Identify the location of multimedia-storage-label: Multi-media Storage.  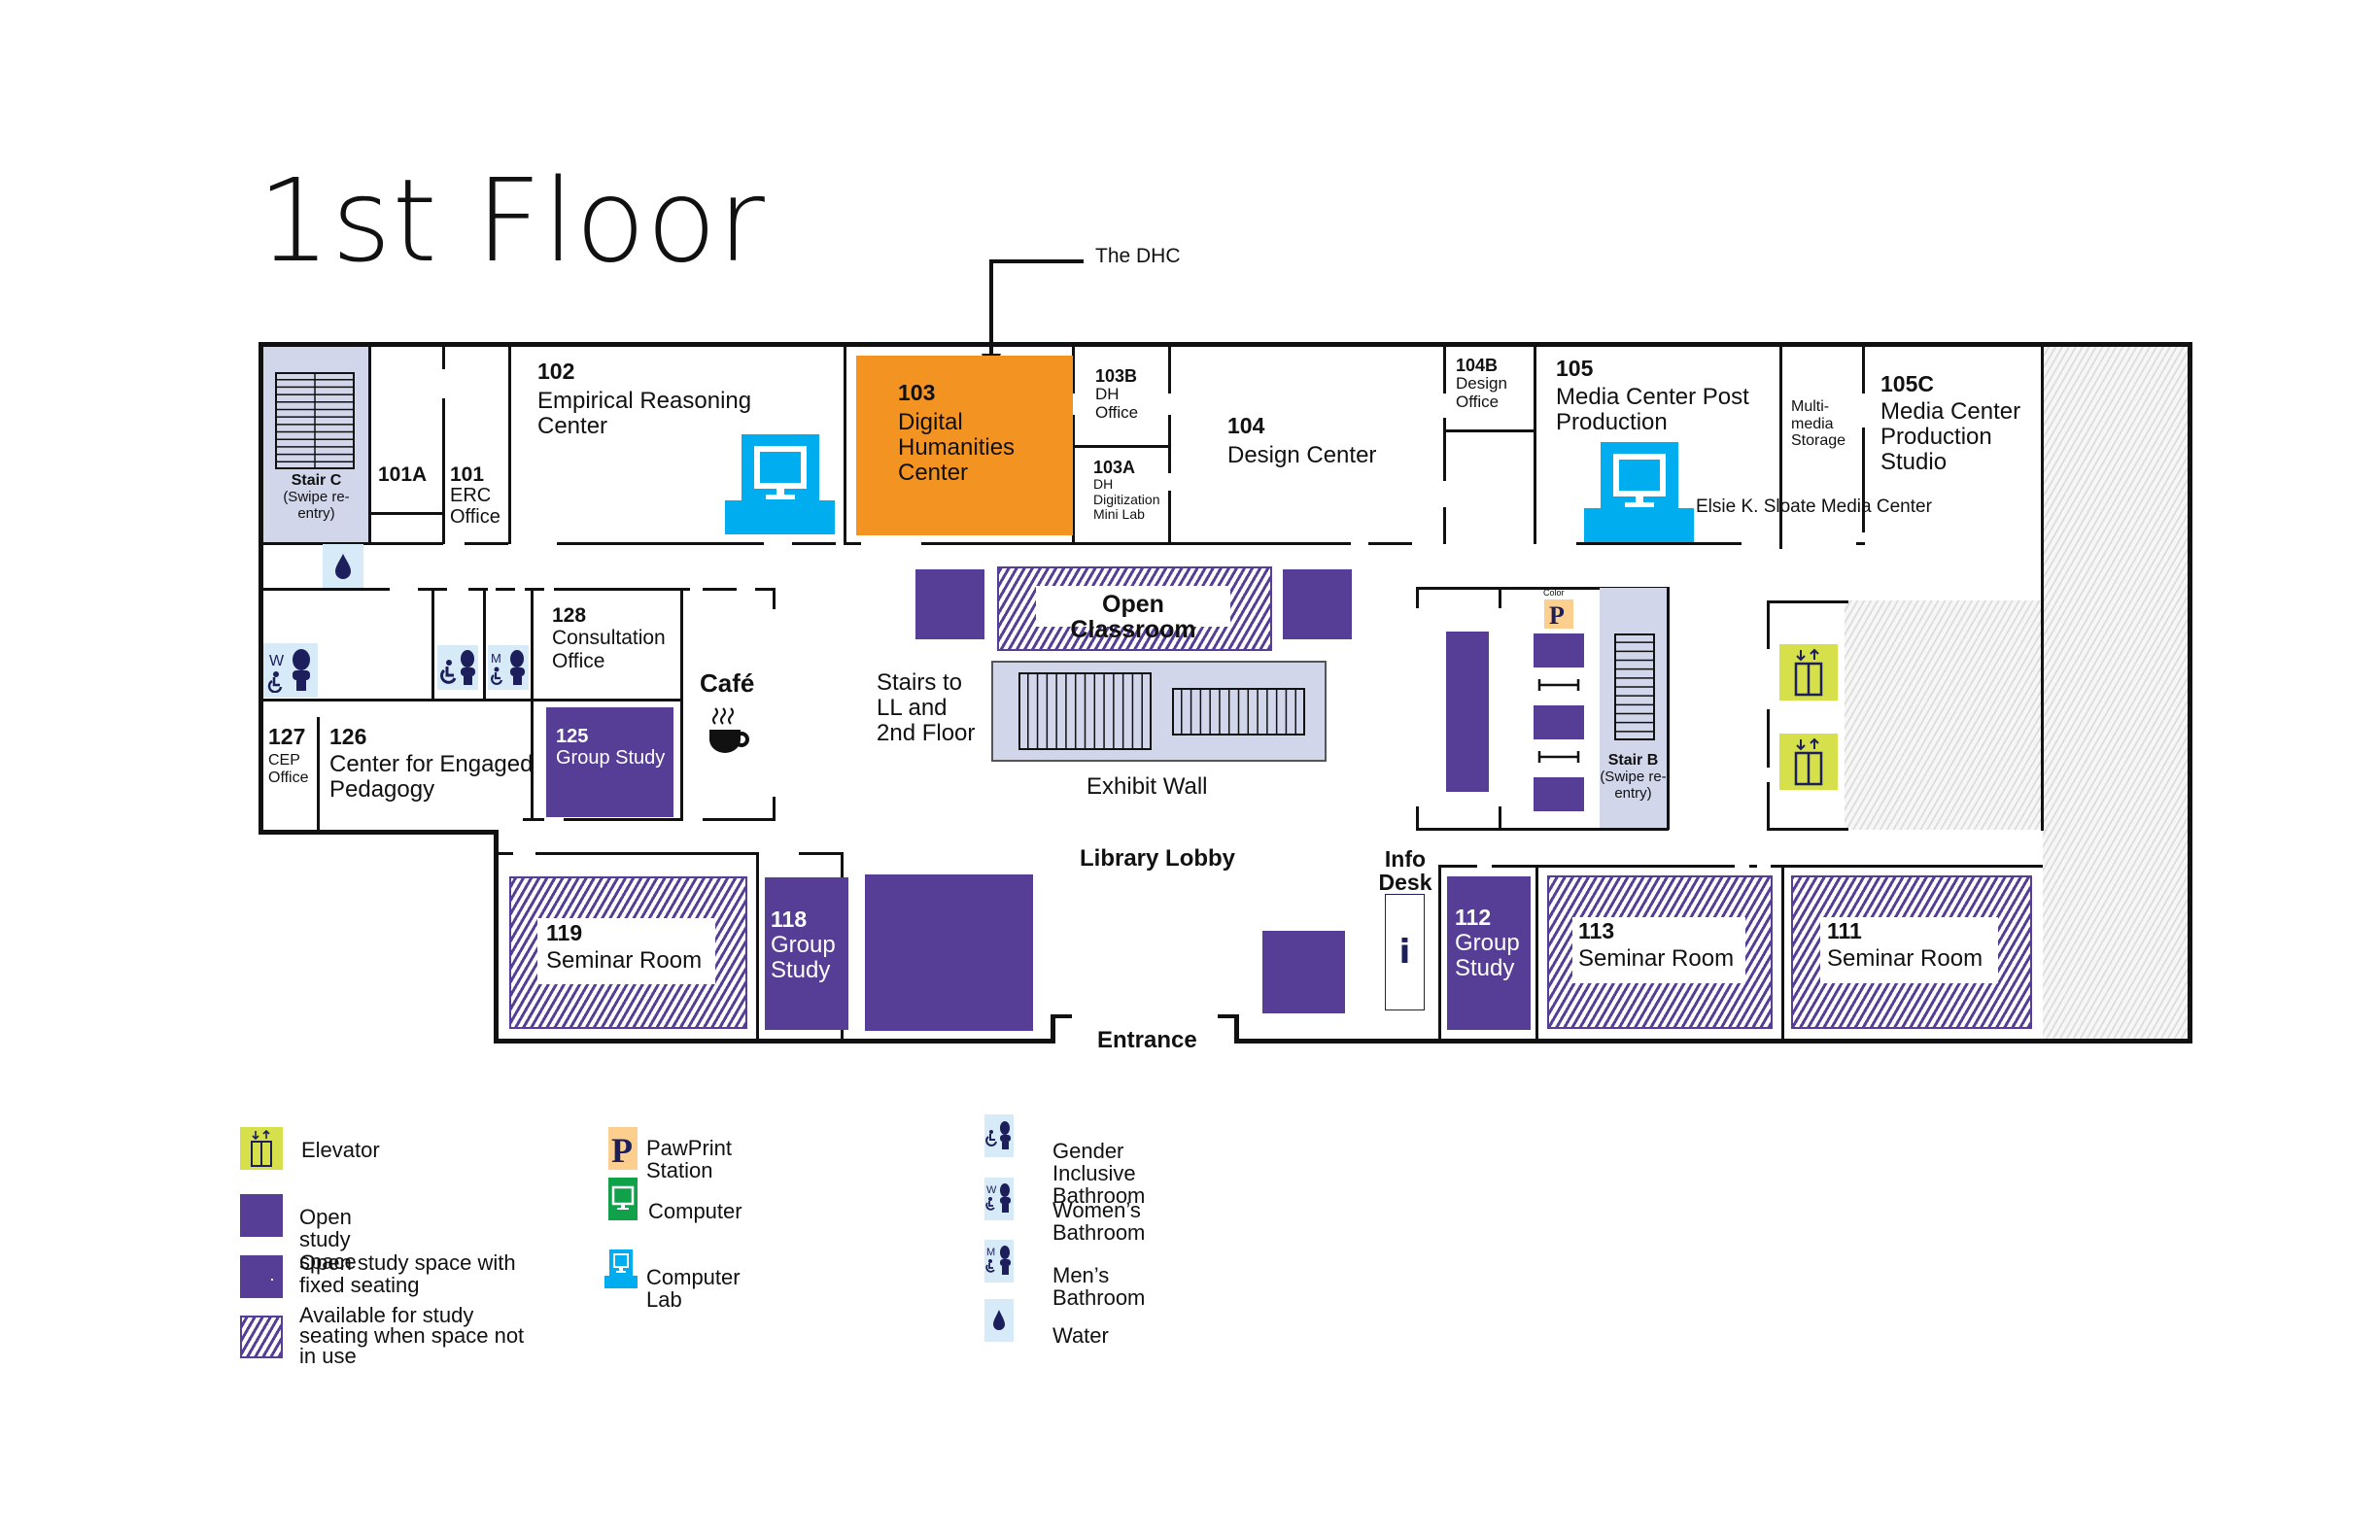
(1818, 424).